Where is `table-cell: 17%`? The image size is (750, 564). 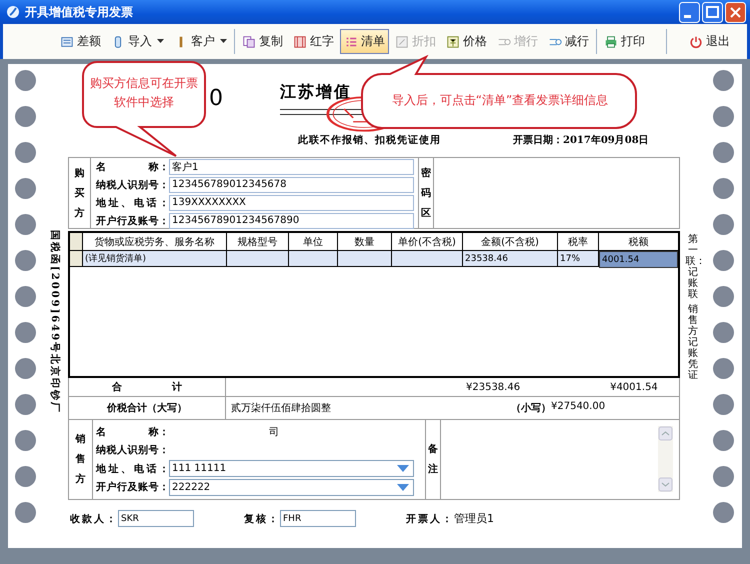 table-cell: 17% is located at coordinates (578, 259).